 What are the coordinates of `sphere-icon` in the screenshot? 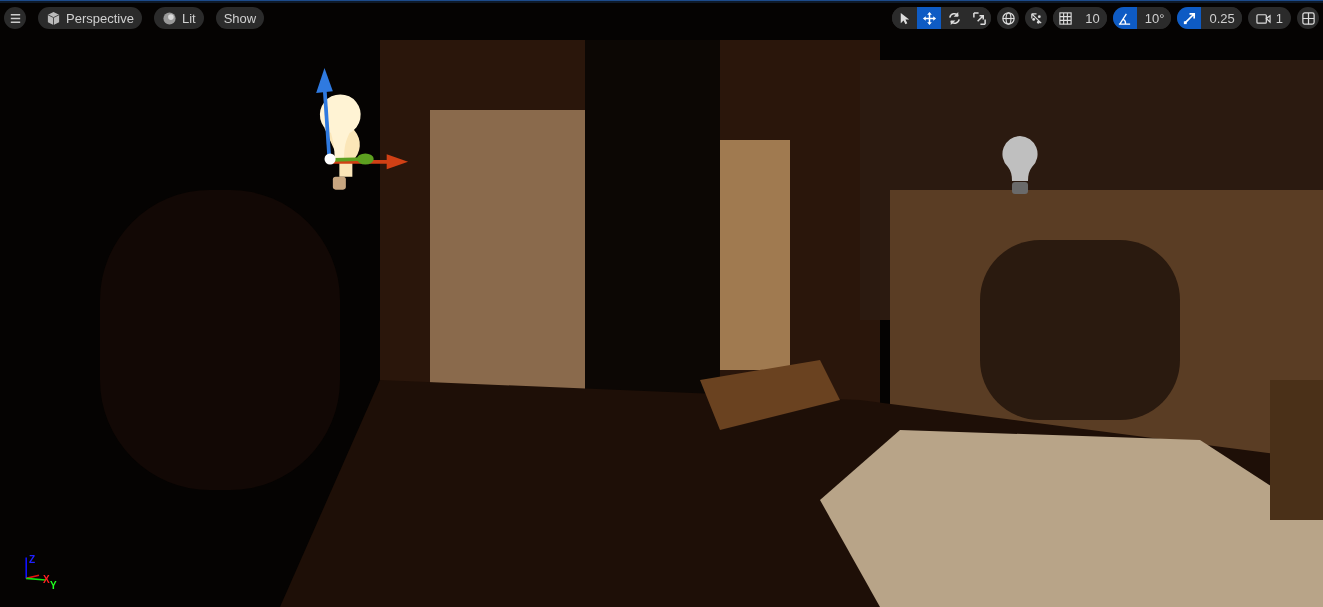 It's located at (169, 18).